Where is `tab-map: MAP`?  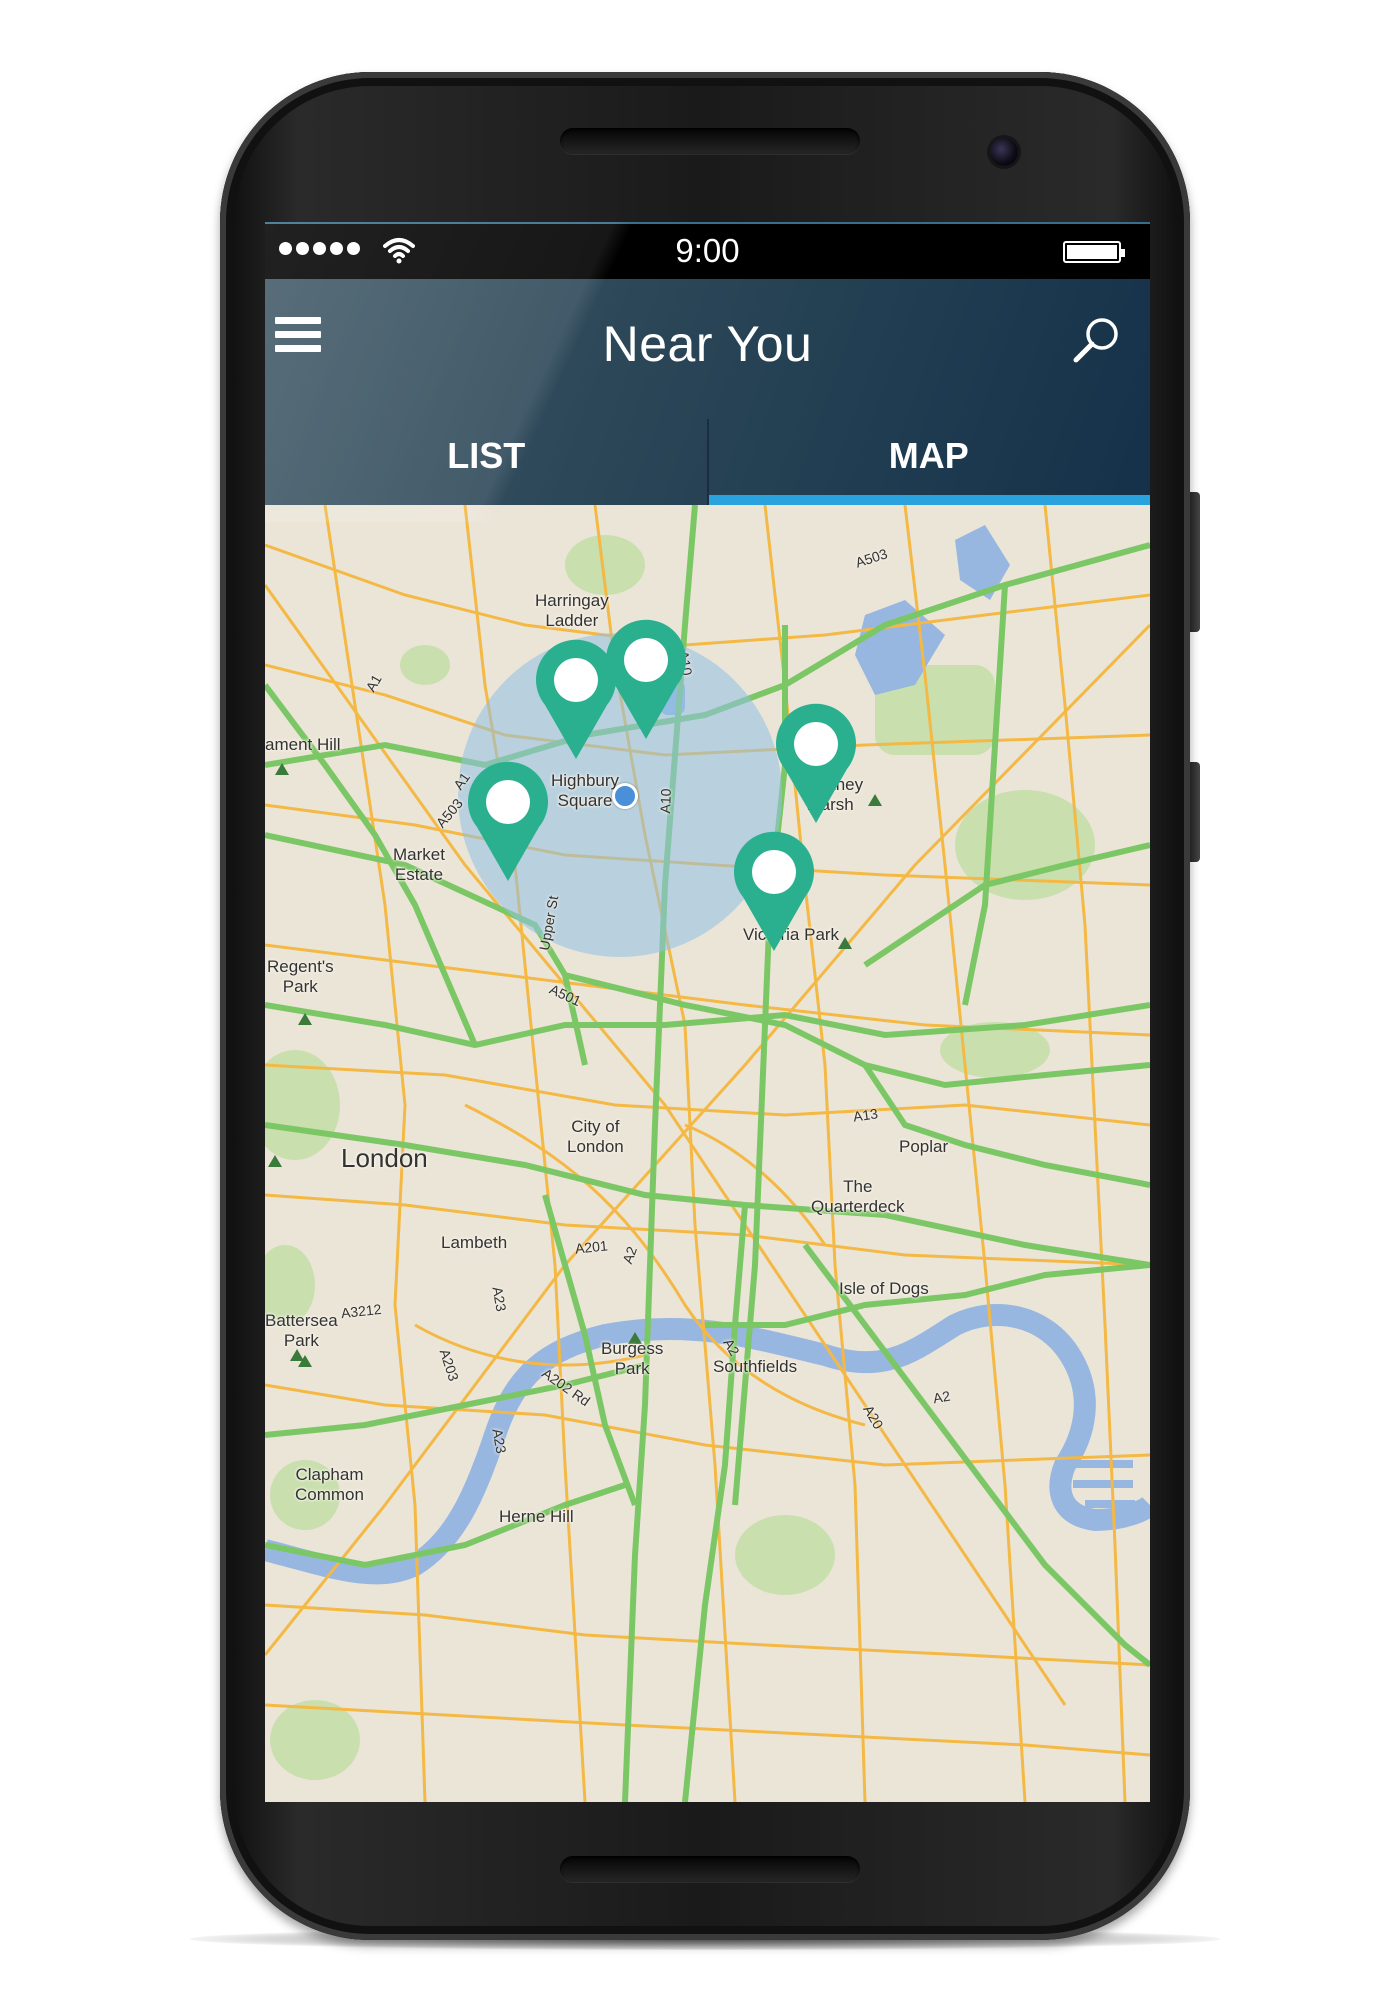
tab-map: MAP is located at coordinates (929, 462).